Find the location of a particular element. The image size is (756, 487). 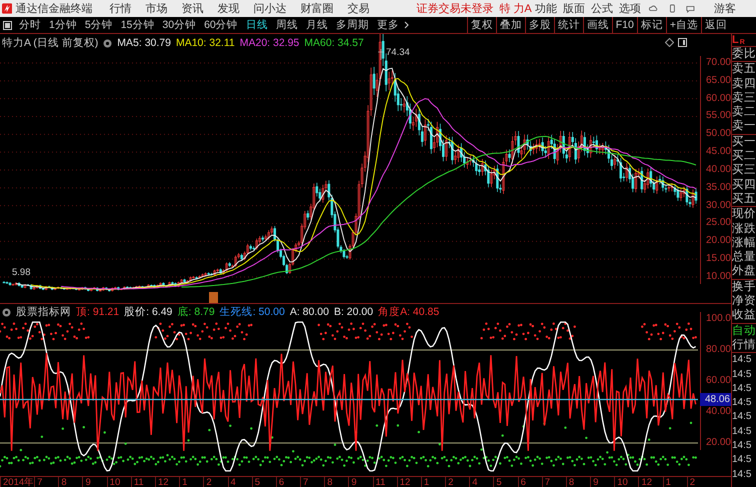

menu-item: 交易 is located at coordinates (358, 8).